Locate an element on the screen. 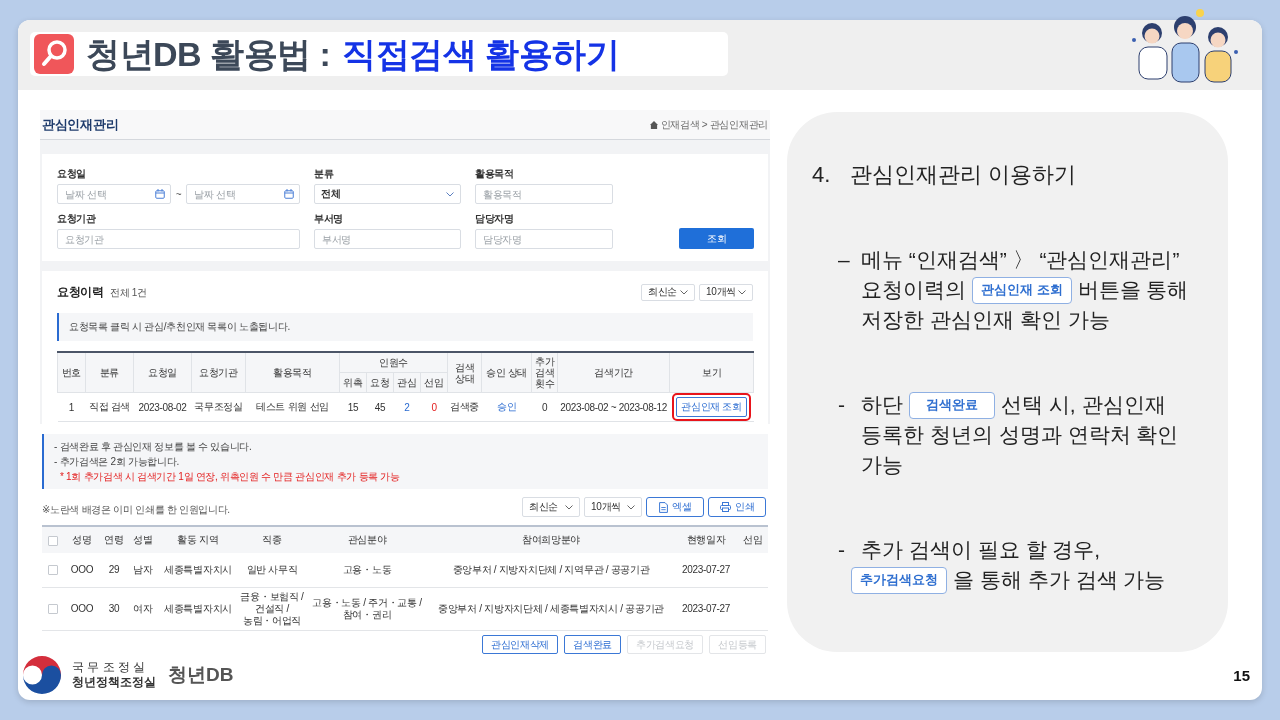  warning-text: * 1회 추가검색 시 검색기간 1일 연장, 위촉인원 수 만큼 관심인재 추가 등록 가능 is located at coordinates (230, 477).